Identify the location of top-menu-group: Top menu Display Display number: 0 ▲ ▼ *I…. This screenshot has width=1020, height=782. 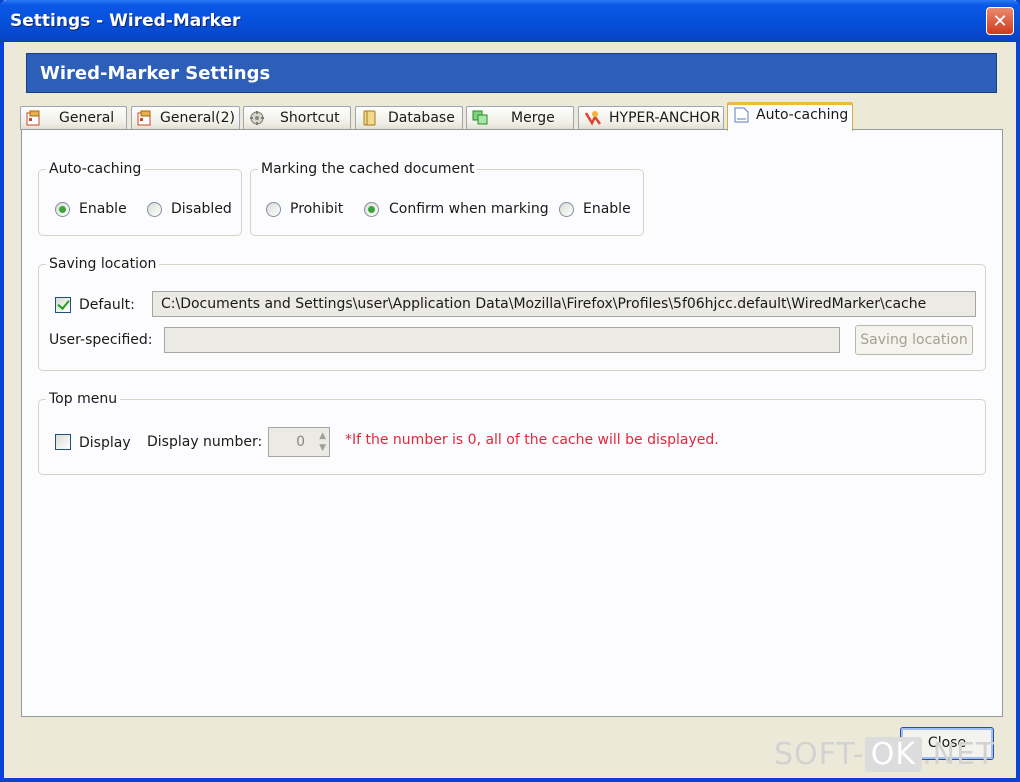
(512, 433).